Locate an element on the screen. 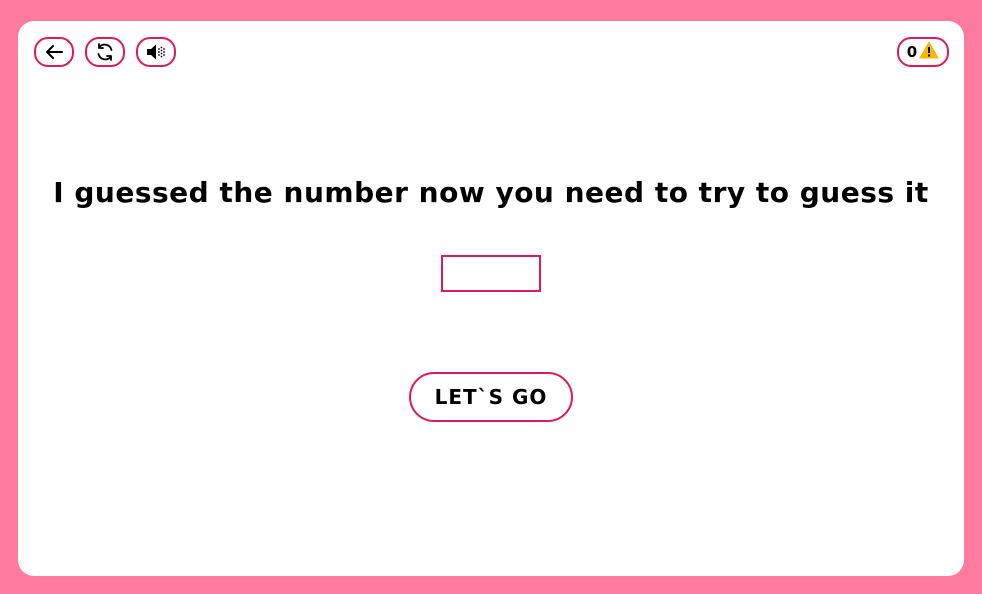 Image resolution: width=982 pixels, height=594 pixels. sound-button is located at coordinates (156, 52).